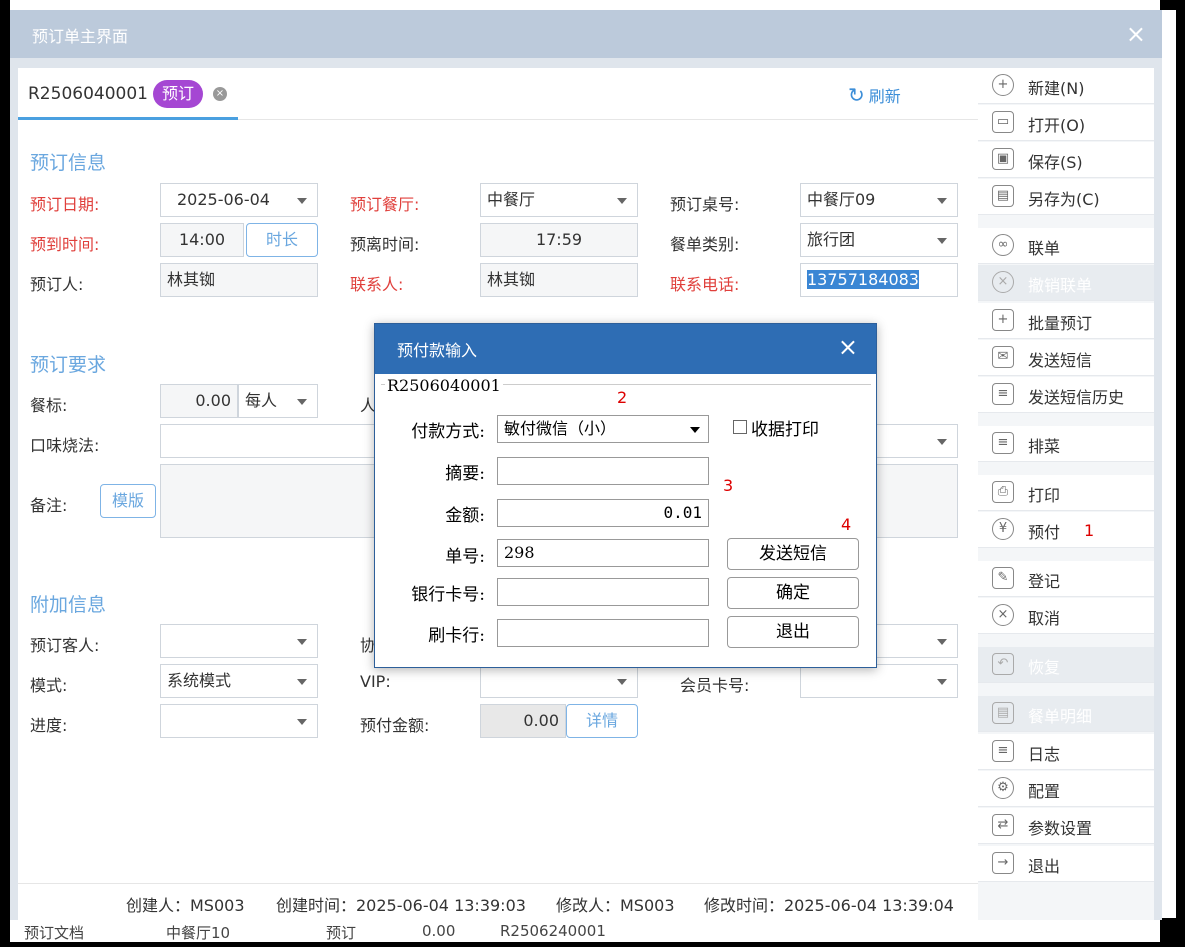  What do you see at coordinates (1003, 492) in the screenshot?
I see `printer-icon: ⎙` at bounding box center [1003, 492].